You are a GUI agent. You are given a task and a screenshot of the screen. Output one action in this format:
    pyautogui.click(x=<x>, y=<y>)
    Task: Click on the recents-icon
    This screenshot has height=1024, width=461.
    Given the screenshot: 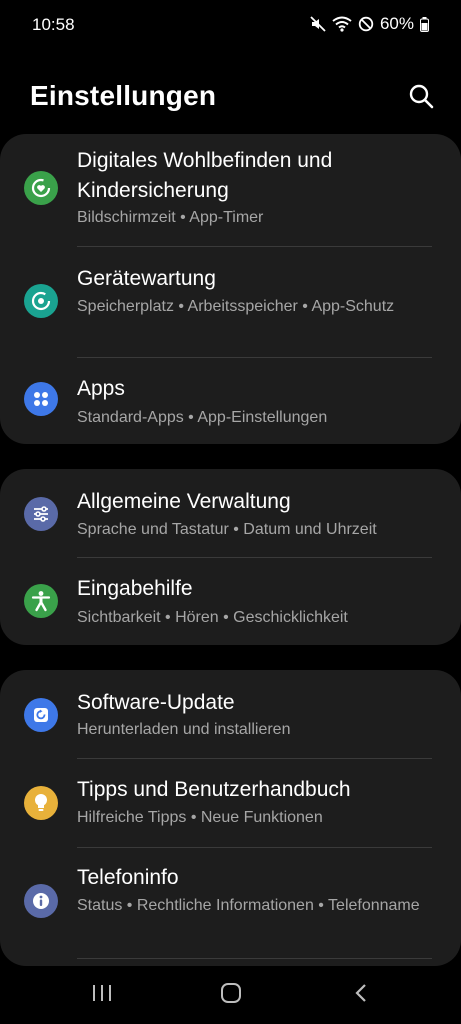 What is the action you would take?
    pyautogui.click(x=102, y=993)
    